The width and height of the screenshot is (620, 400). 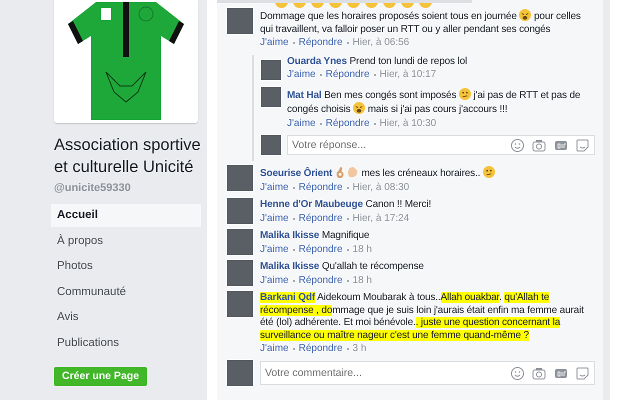 What do you see at coordinates (381, 188) in the screenshot?
I see `timestamp: Hier, à 08:30` at bounding box center [381, 188].